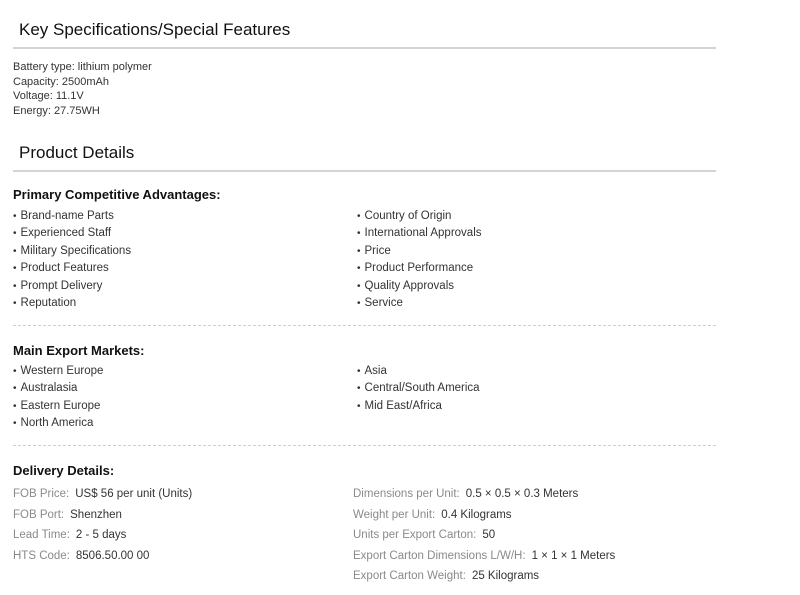 The image size is (800, 595). What do you see at coordinates (418, 371) in the screenshot?
I see `list-item: Asia` at bounding box center [418, 371].